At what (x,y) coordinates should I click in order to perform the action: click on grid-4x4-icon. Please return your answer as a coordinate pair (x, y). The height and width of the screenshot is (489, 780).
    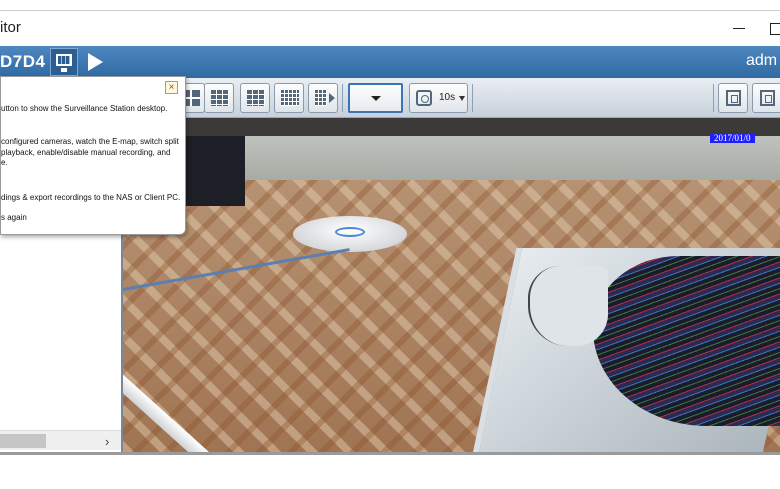
    Looking at the image, I should click on (256, 98).